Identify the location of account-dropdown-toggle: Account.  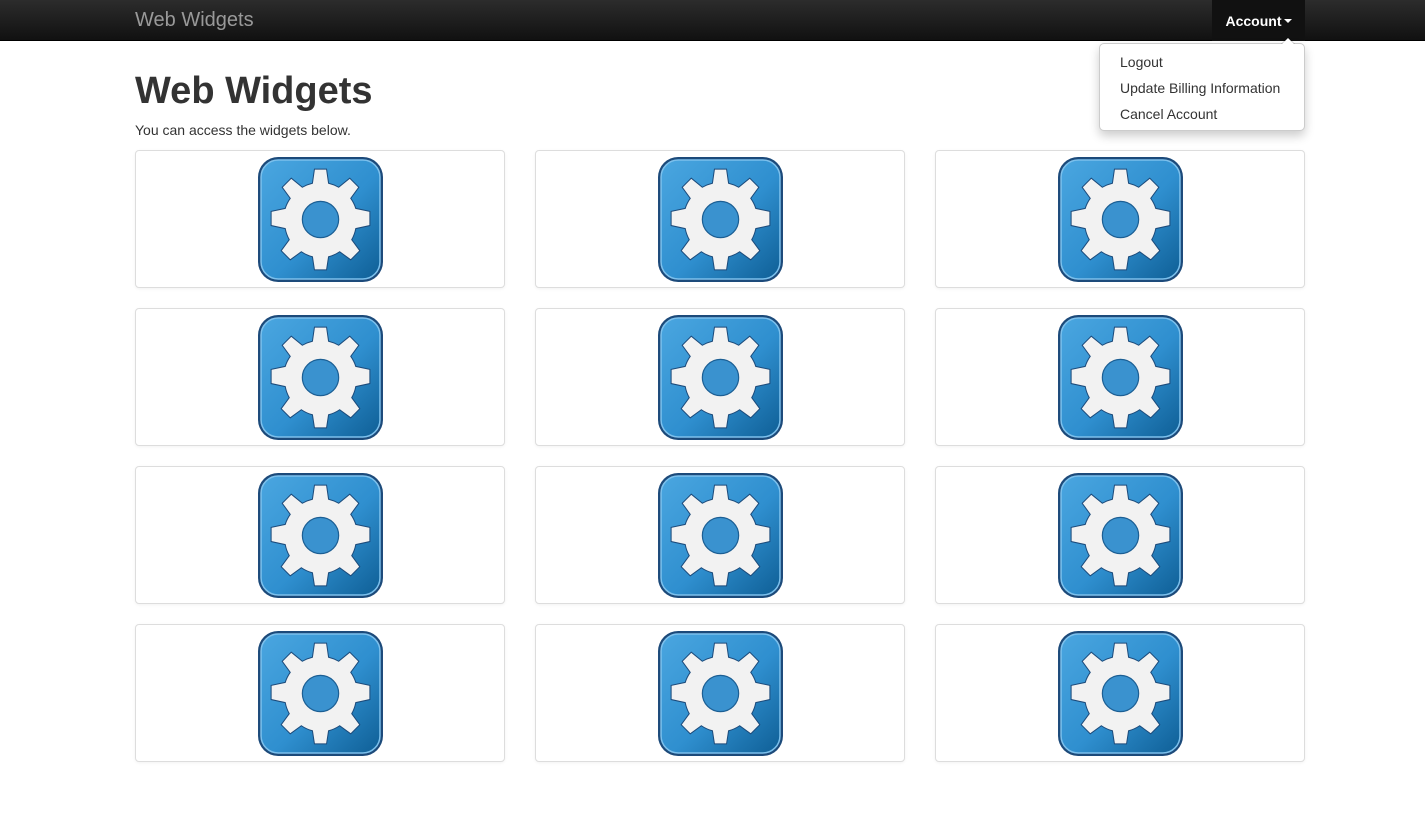
(1258, 20).